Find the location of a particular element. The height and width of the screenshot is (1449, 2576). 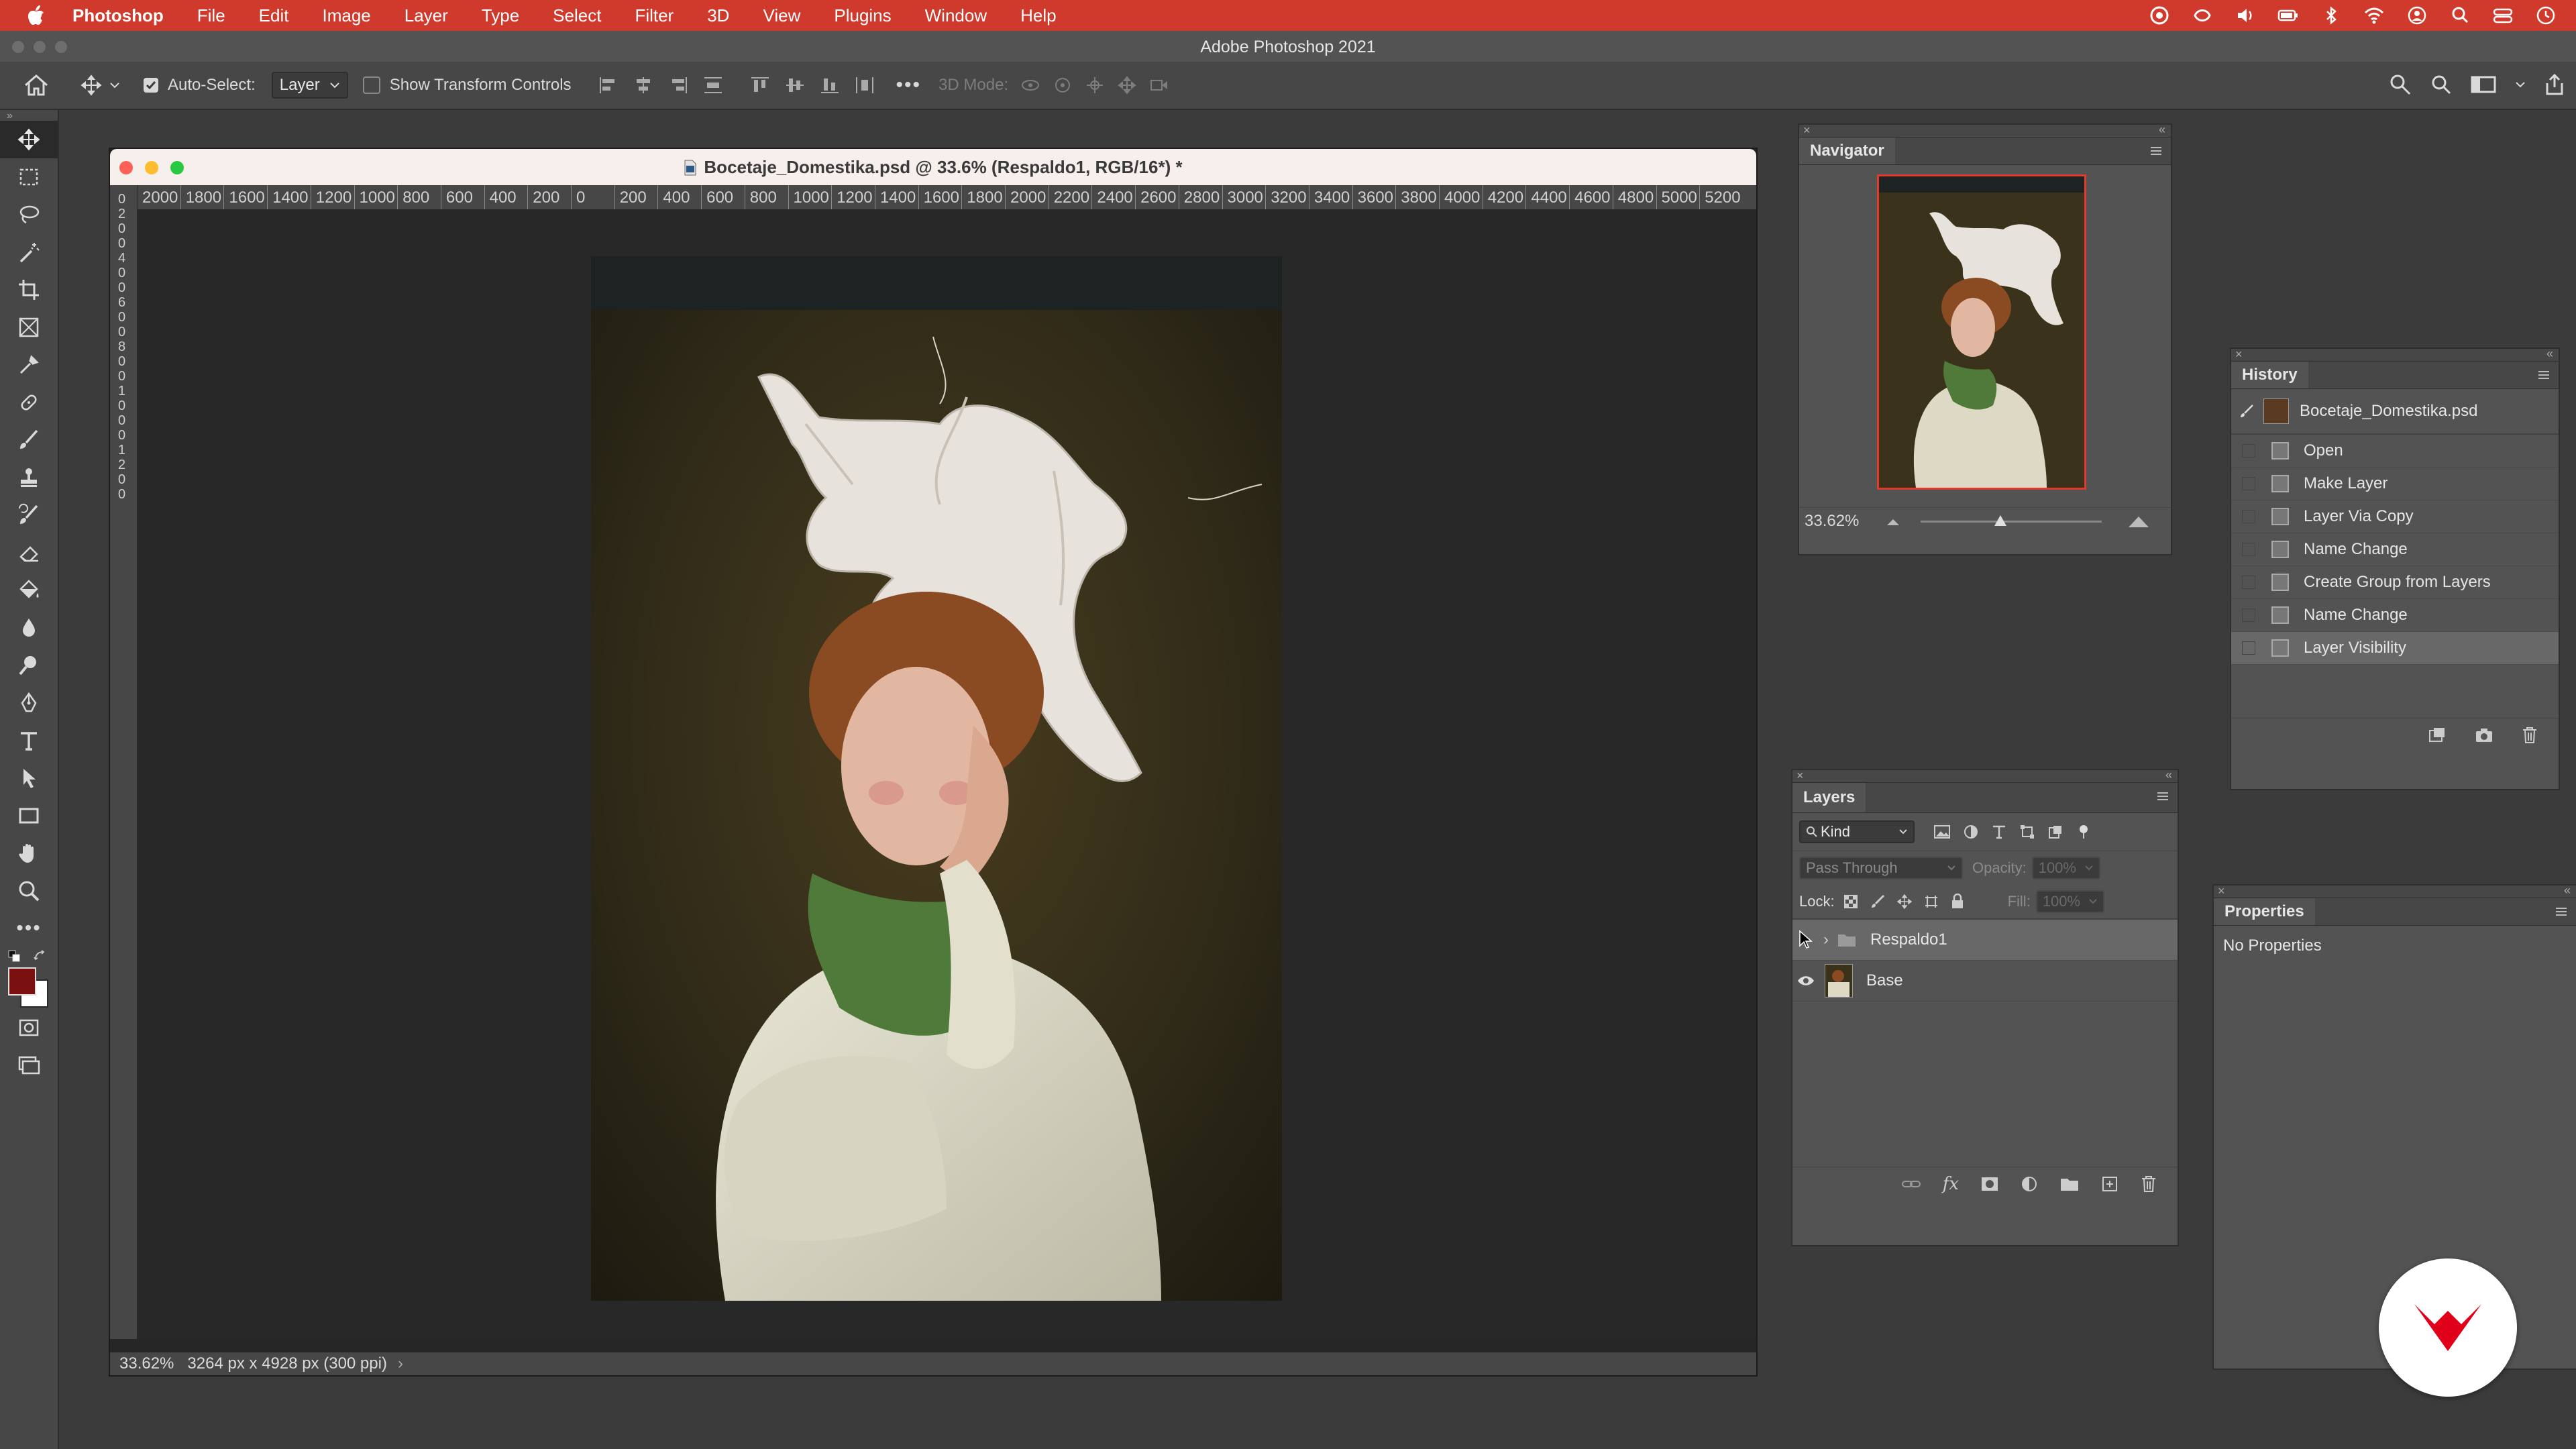

delete-layer-icon is located at coordinates (2148, 1184).